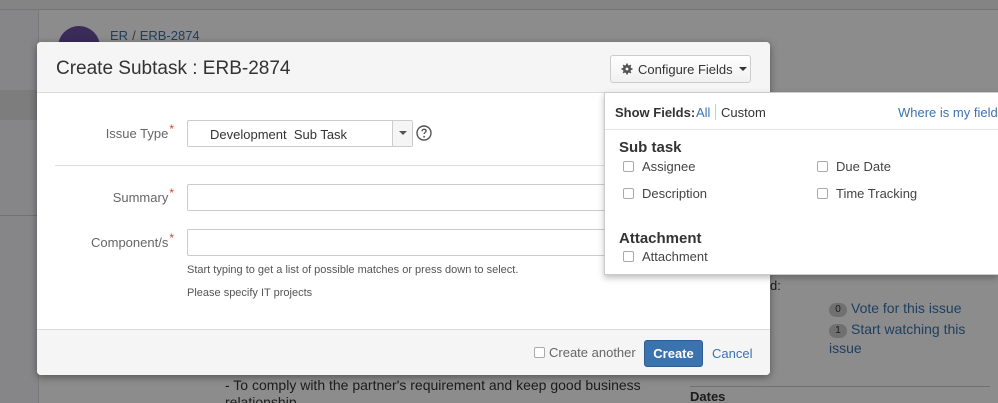 The height and width of the screenshot is (403, 998). What do you see at coordinates (279, 134) in the screenshot?
I see `issue-type-value: Development Sub Task` at bounding box center [279, 134].